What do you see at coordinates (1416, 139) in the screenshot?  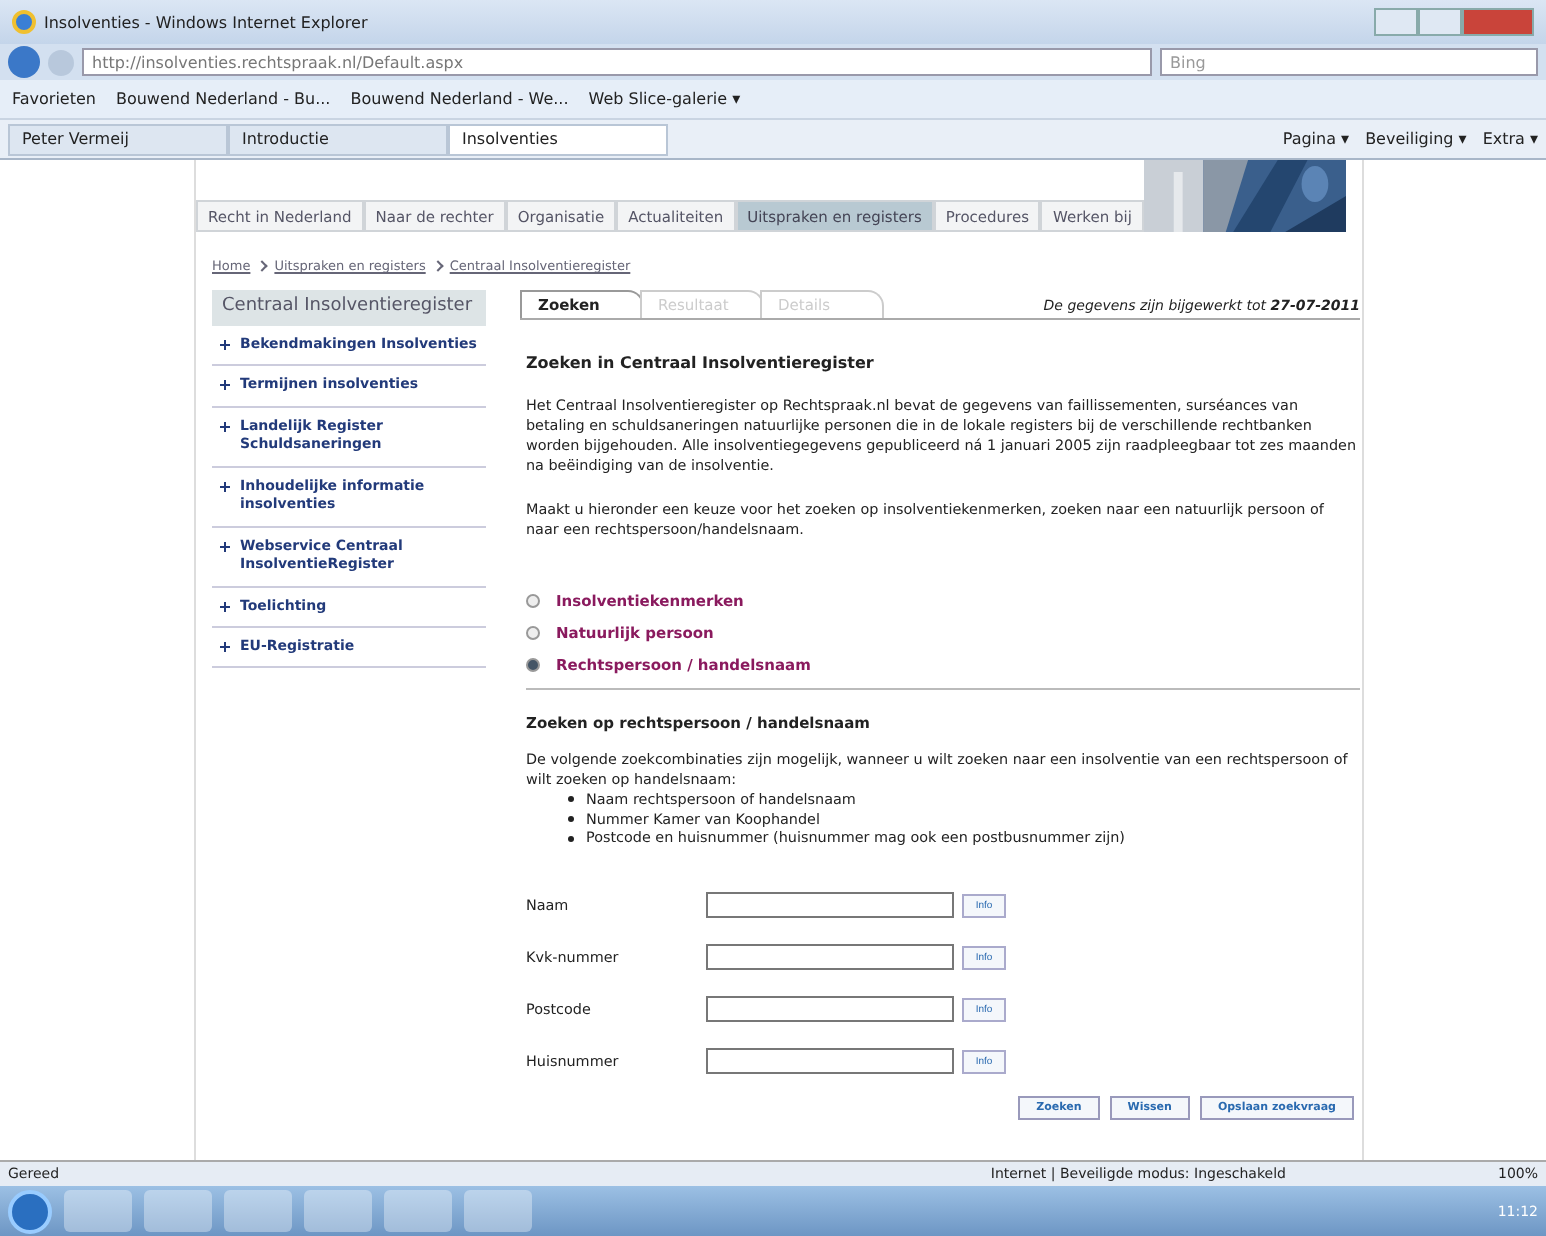 I see `command-menu: Beveiliging ▾` at bounding box center [1416, 139].